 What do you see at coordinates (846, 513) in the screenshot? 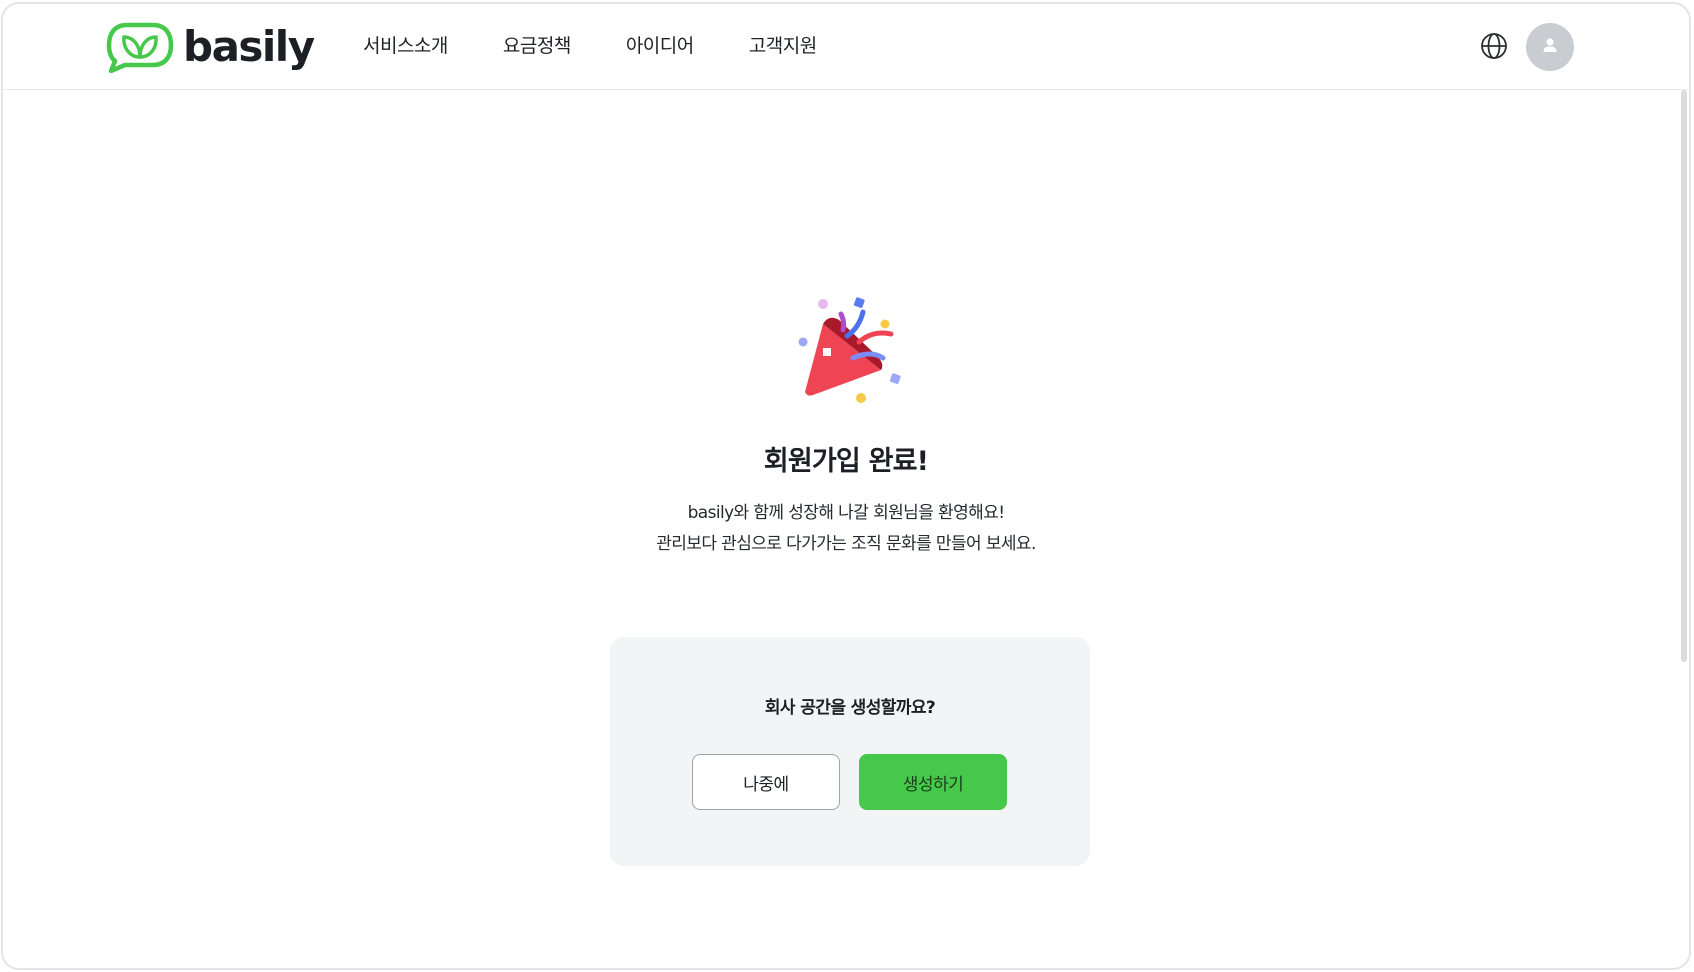
I see `welcome-line-1: basily와 함께 성장해 나갈 회원님을 환영해요!` at bounding box center [846, 513].